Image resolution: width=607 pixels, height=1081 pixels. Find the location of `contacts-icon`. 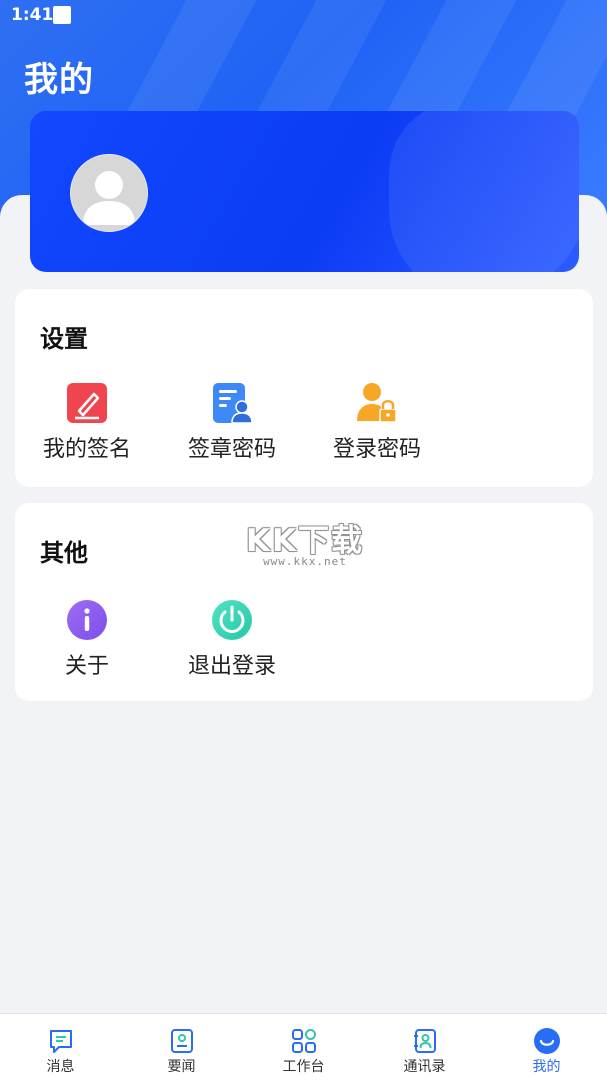

contacts-icon is located at coordinates (424, 1041).